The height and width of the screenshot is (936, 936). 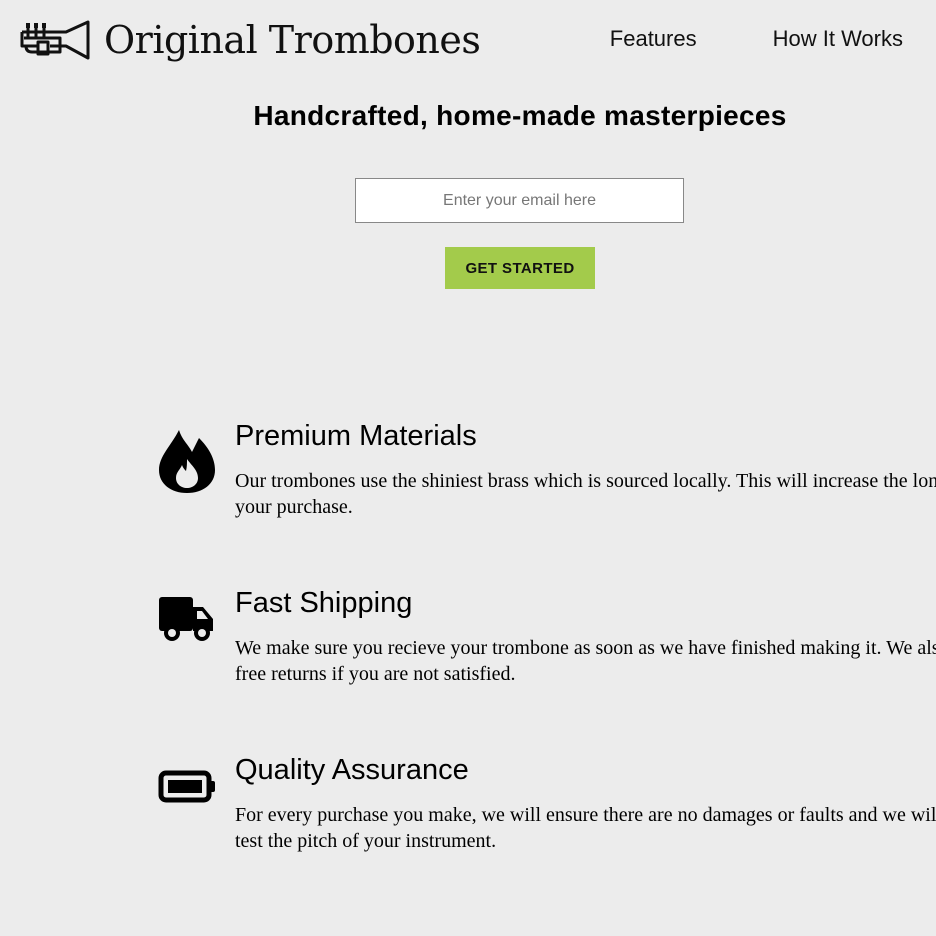 What do you see at coordinates (352, 770) in the screenshot?
I see `feature-title: Quality Assurance` at bounding box center [352, 770].